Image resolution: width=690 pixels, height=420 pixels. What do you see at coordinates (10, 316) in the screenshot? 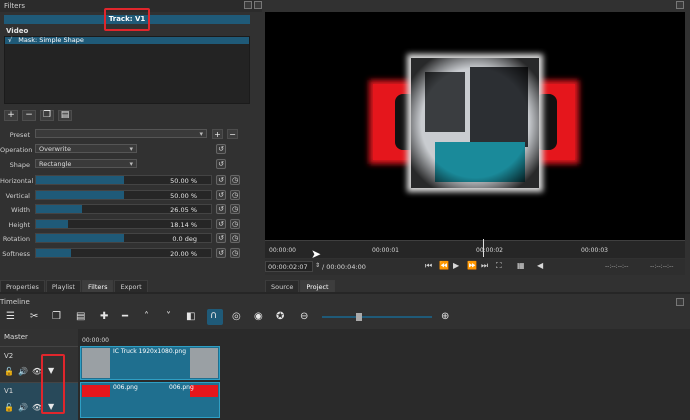
I see `menu-icon: ☰` at bounding box center [10, 316].